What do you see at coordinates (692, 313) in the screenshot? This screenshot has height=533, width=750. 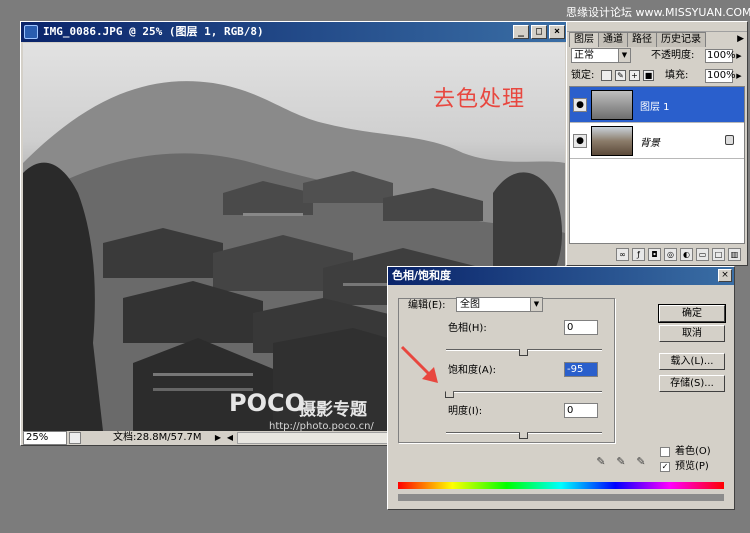 I see `ok-button: 确定` at bounding box center [692, 313].